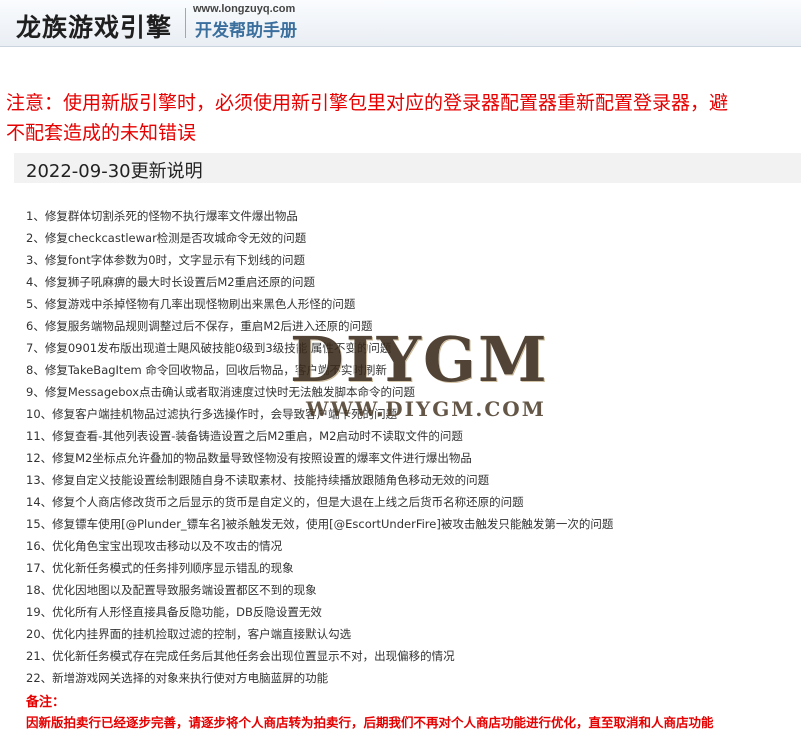 The height and width of the screenshot is (746, 801). Describe the element at coordinates (367, 103) in the screenshot. I see `notice-line-1: 注意：使用新版引擎时，必须使用新引擎包里对应的登录器配置器重新配置登录器，避` at that location.